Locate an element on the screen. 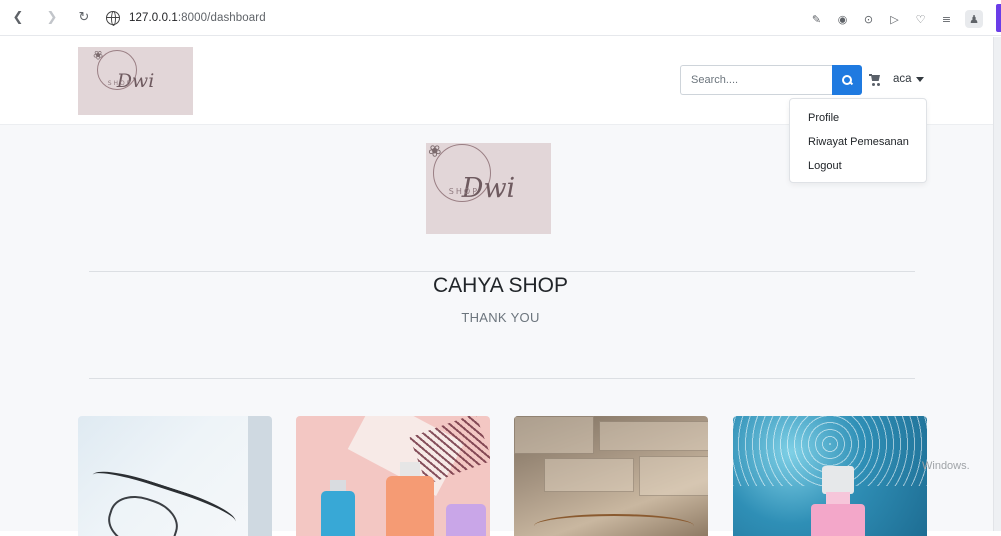 Image resolution: width=1001 pixels, height=536 pixels. hero-title: CAHYA SHOP is located at coordinates (500, 285).